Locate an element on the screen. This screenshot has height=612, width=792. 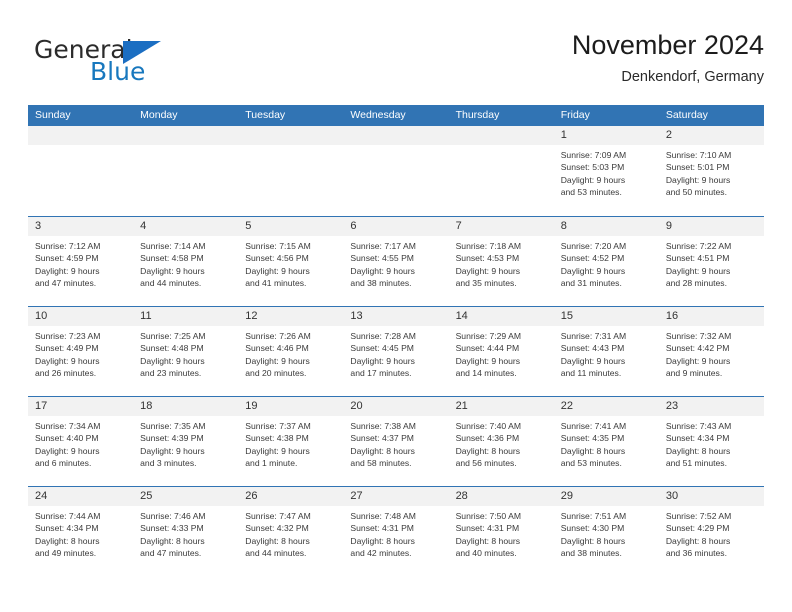
day-number: 22 is located at coordinates (606, 406).